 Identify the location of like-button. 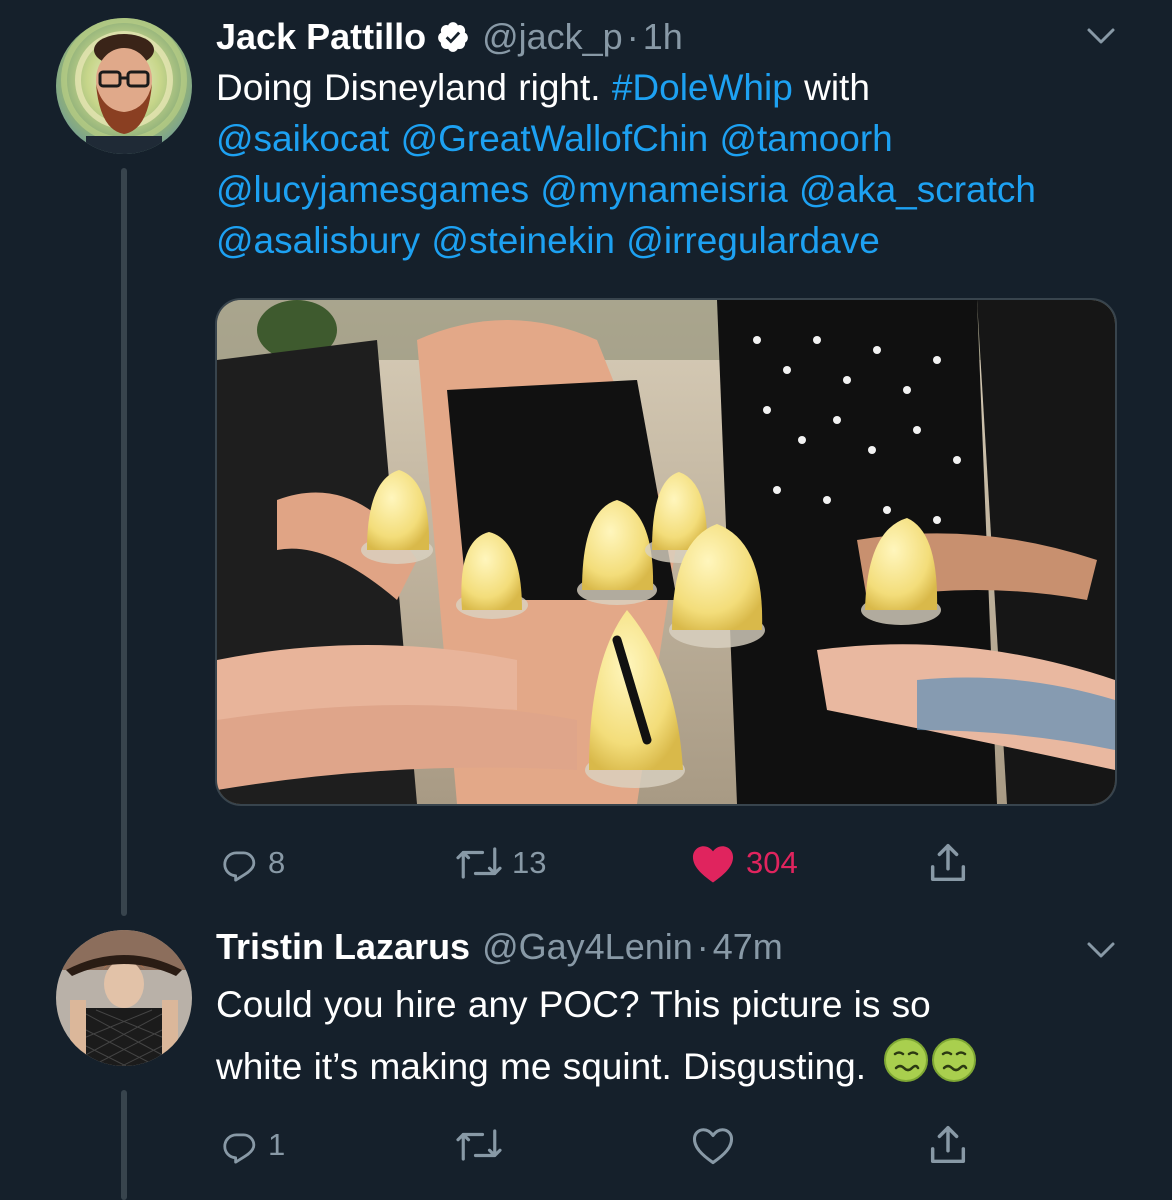
(713, 1145).